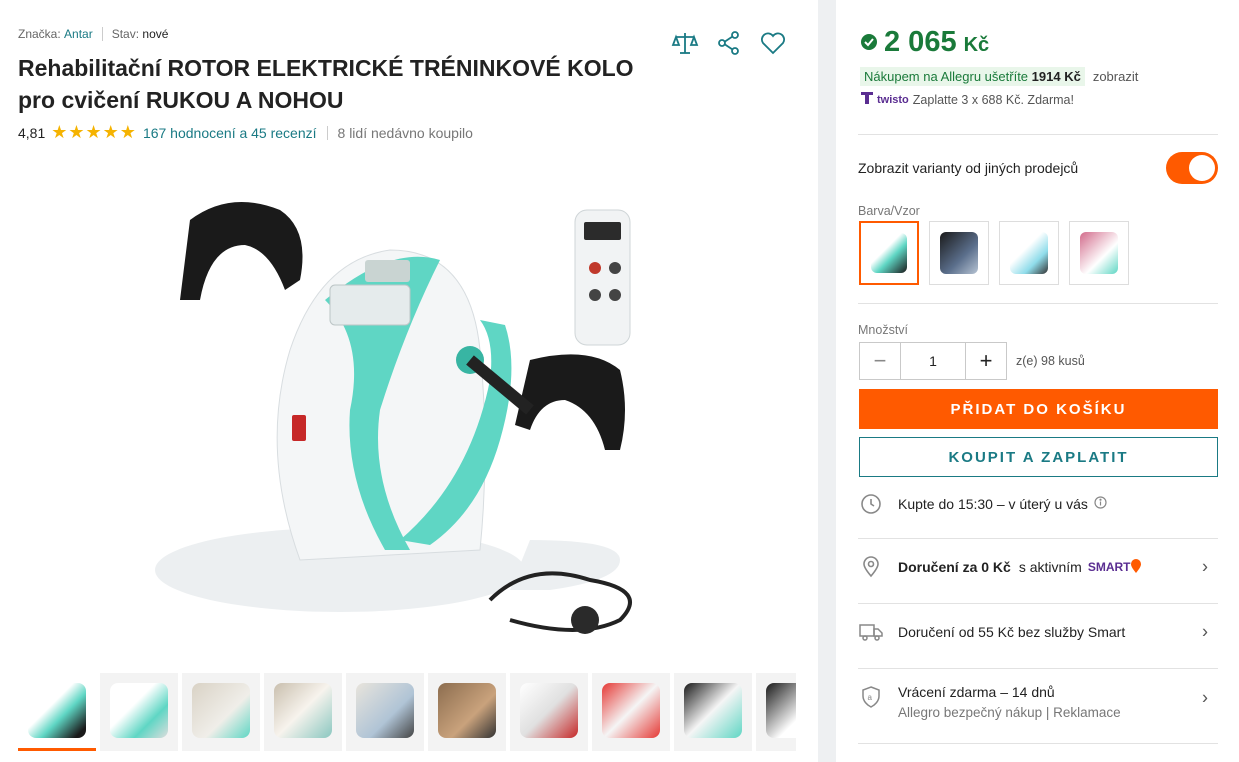 The height and width of the screenshot is (762, 1239). I want to click on thumbnail-strip, so click(407, 713).